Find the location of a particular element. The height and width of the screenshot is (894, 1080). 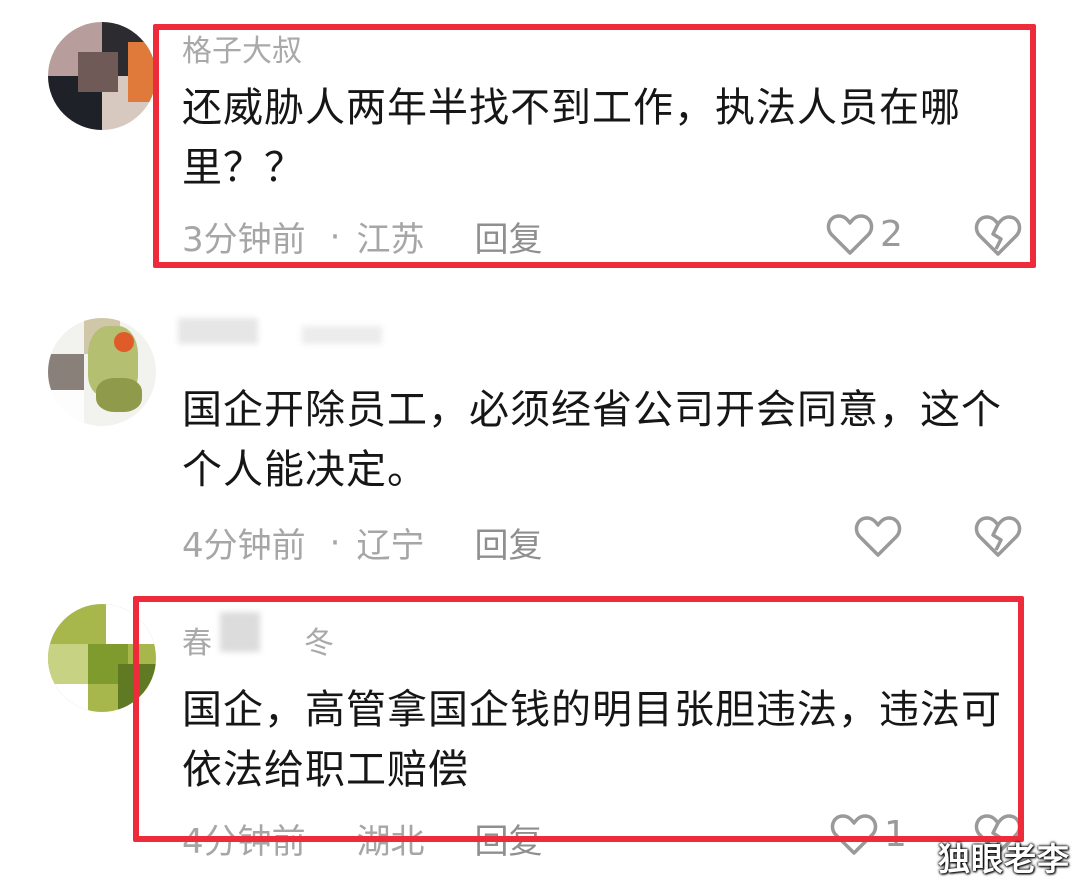

username-end: 冬 is located at coordinates (319, 643).